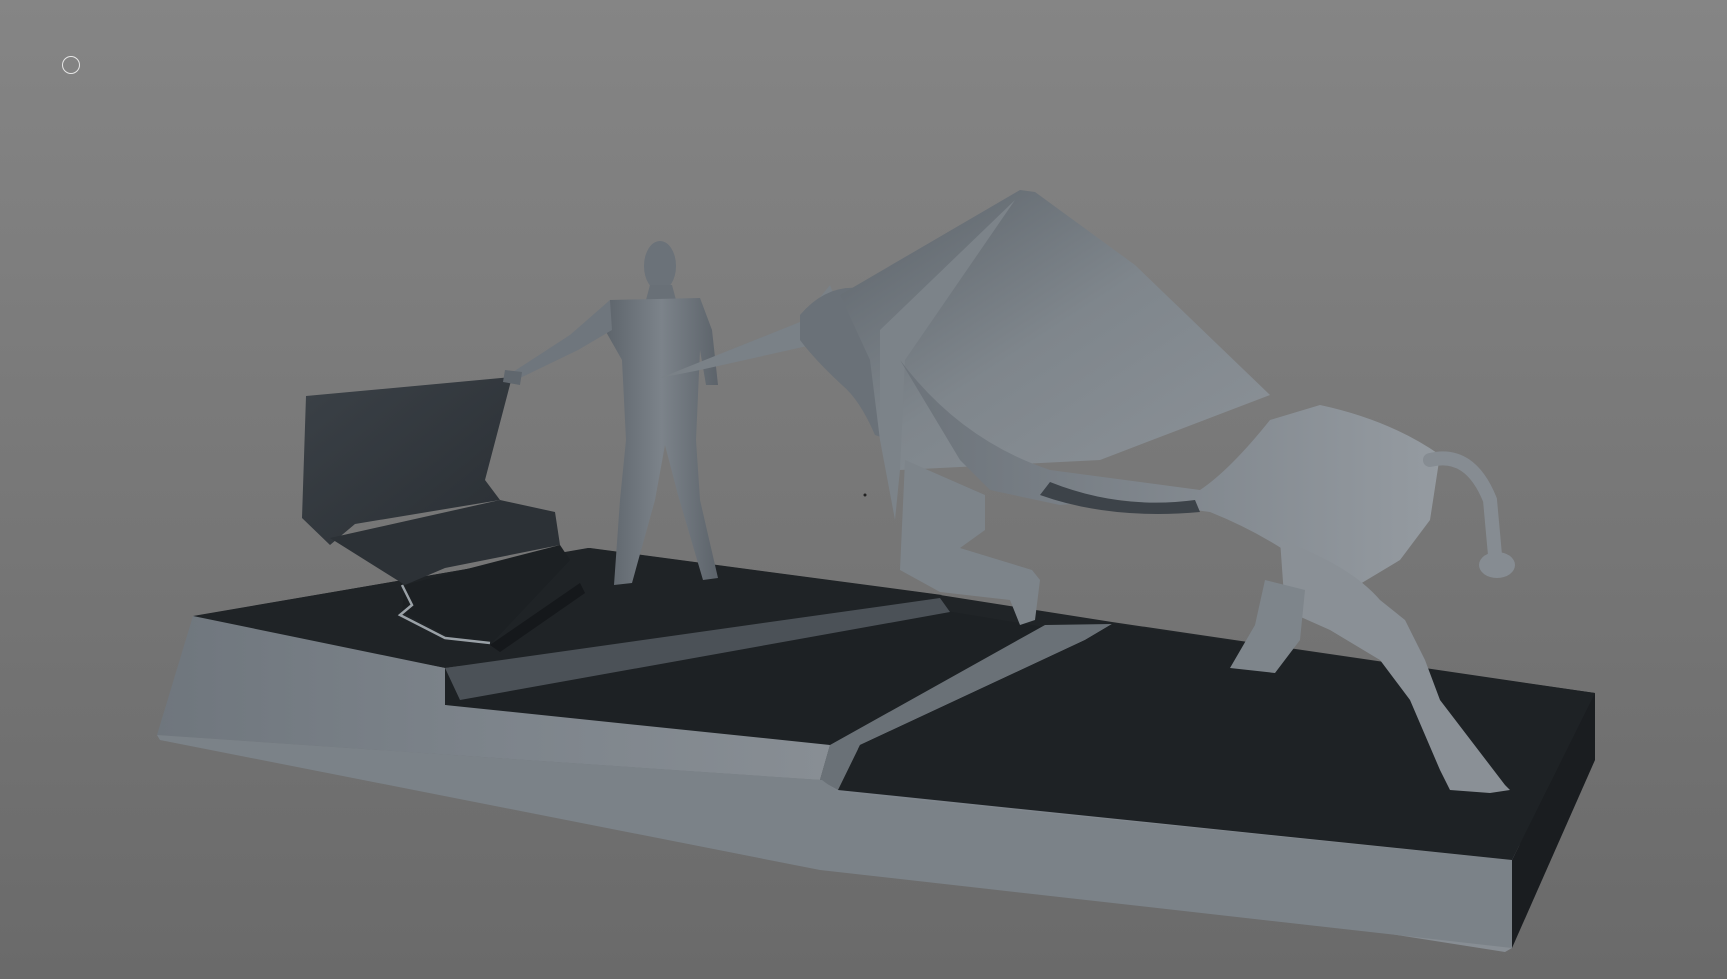  What do you see at coordinates (660, 266) in the screenshot?
I see `matador-head` at bounding box center [660, 266].